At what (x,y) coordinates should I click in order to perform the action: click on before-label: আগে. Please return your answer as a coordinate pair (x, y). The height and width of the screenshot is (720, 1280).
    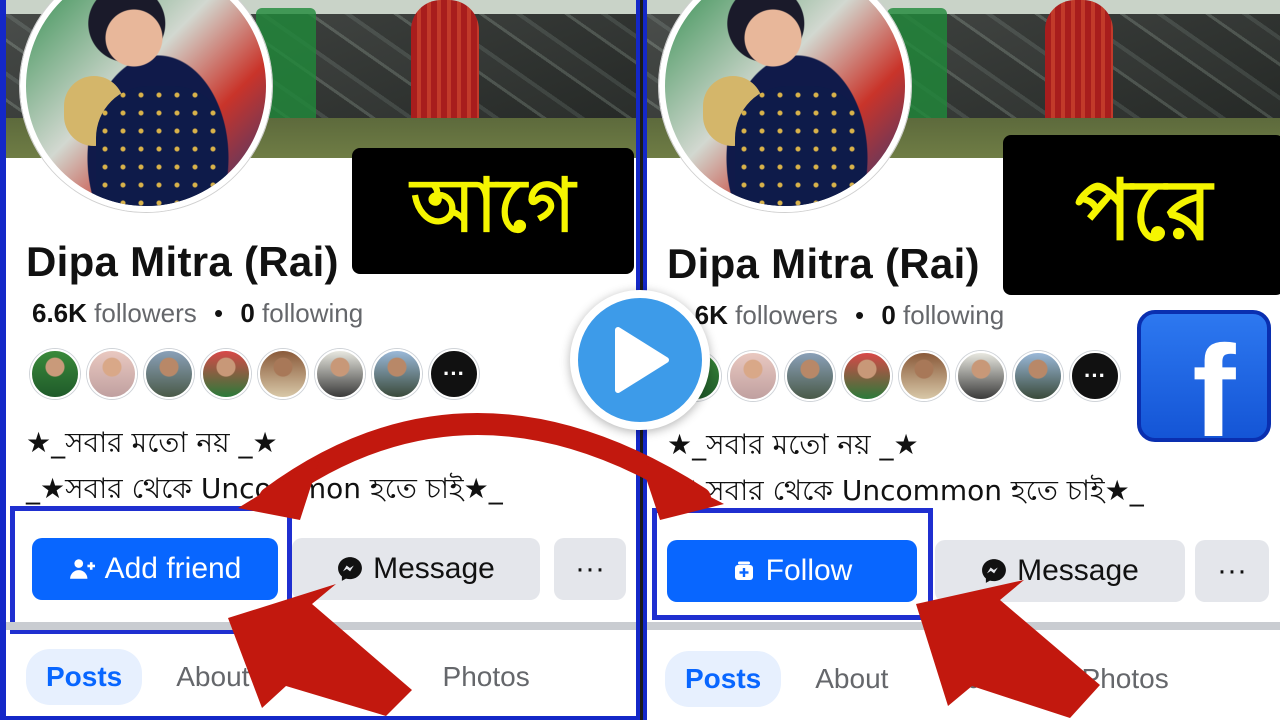
    Looking at the image, I should click on (493, 211).